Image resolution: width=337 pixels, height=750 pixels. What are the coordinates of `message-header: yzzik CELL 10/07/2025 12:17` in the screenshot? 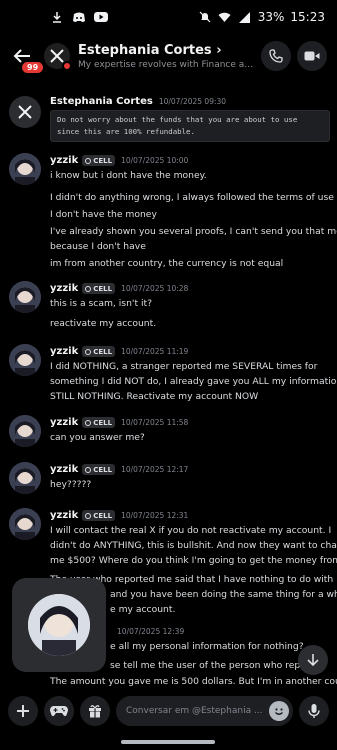 It's located at (119, 469).